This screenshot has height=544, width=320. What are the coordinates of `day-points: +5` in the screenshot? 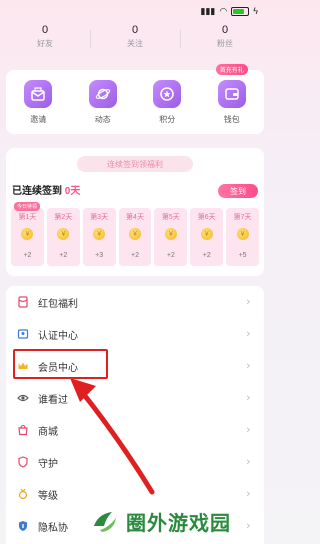 It's located at (242, 255).